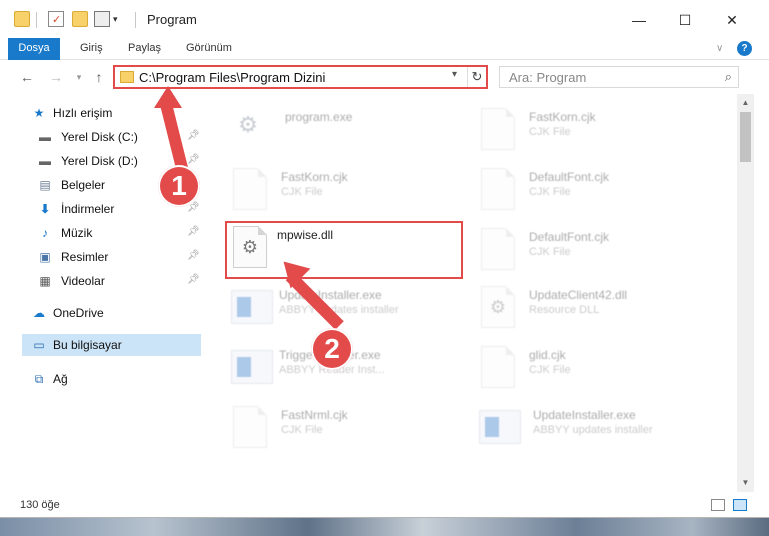 The width and height of the screenshot is (769, 536). Describe the element at coordinates (45, 257) in the screenshot. I see `pictures-icon: ▣` at that location.